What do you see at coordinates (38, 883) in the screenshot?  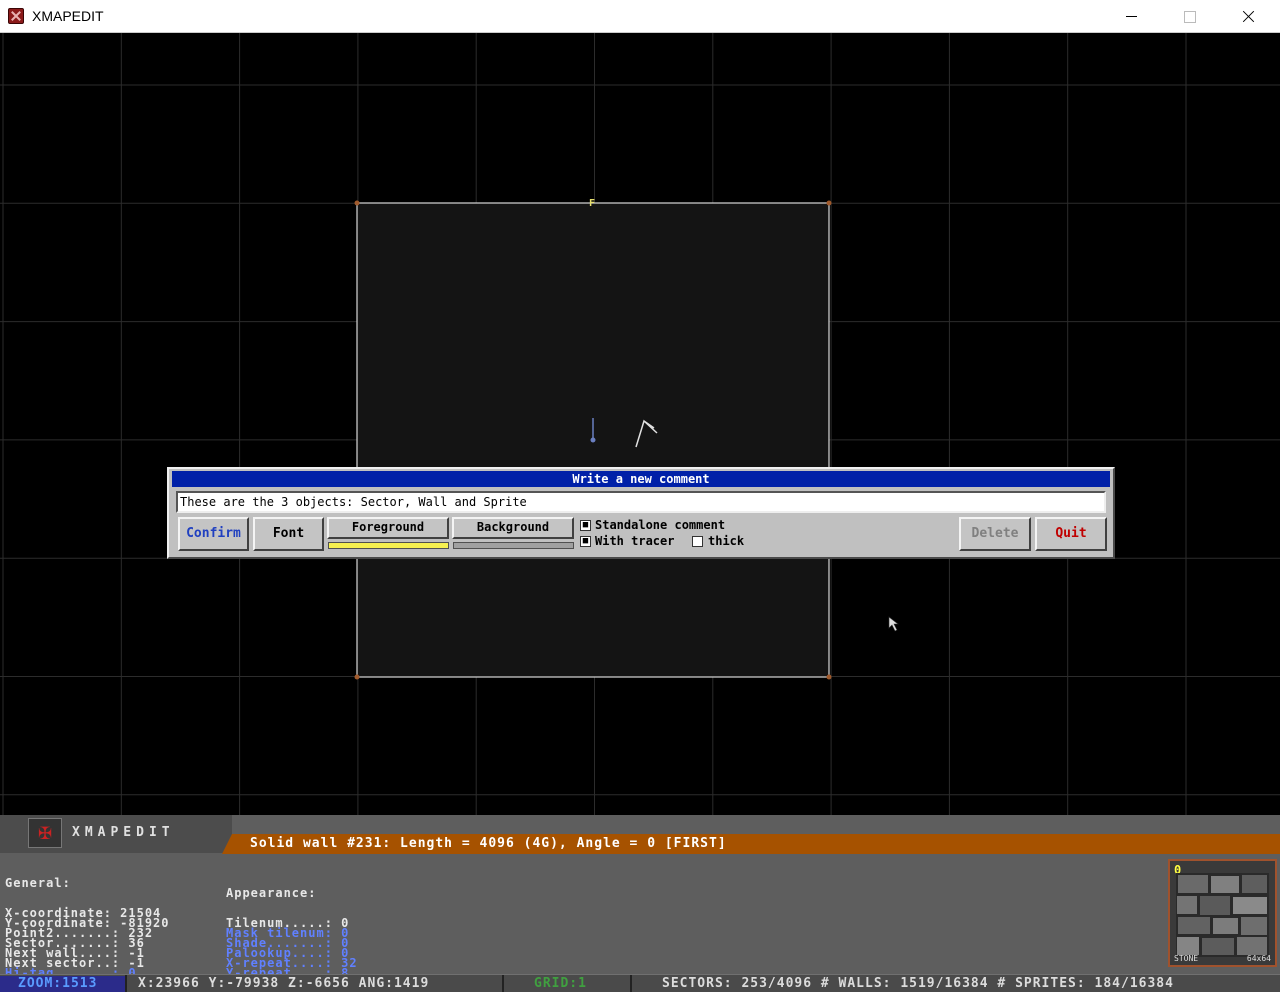 I see `general-header: General:` at bounding box center [38, 883].